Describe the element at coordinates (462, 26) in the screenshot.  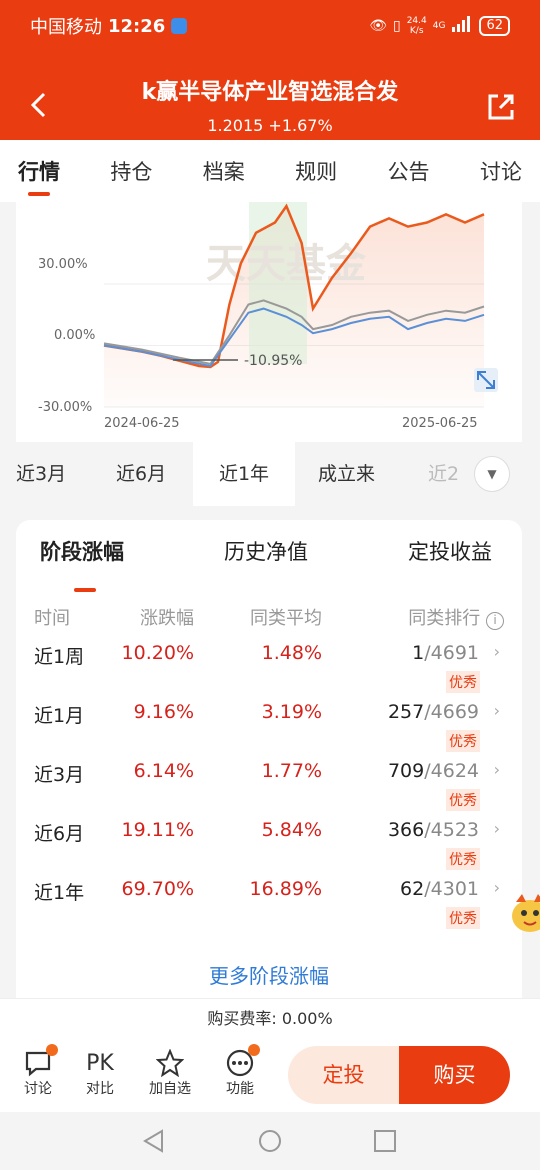
I see `signal-icon` at that location.